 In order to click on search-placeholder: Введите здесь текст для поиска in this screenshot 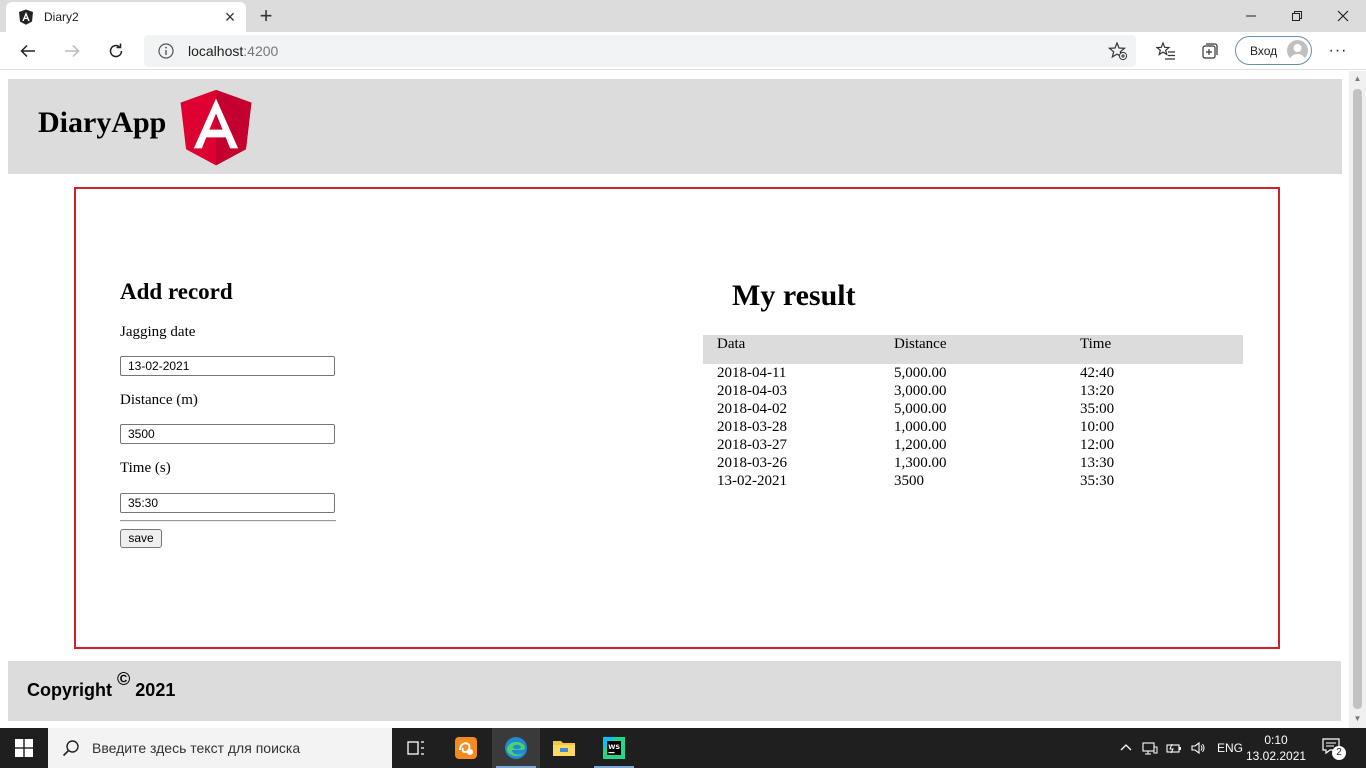, I will do `click(196, 748)`.